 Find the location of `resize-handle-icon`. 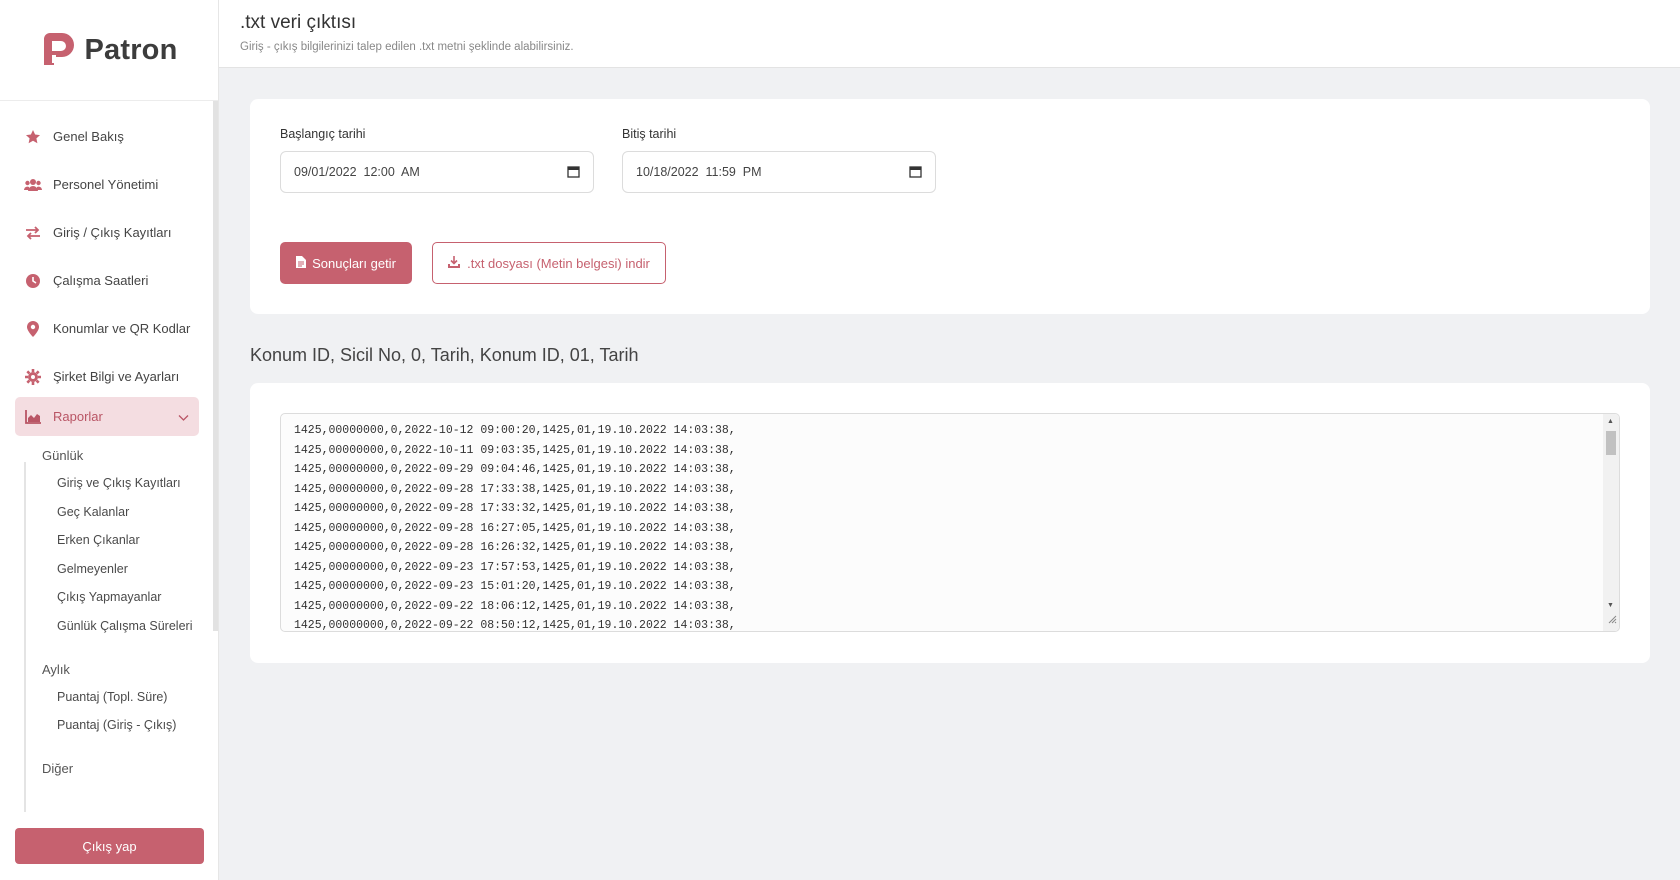

resize-handle-icon is located at coordinates (1612, 620).